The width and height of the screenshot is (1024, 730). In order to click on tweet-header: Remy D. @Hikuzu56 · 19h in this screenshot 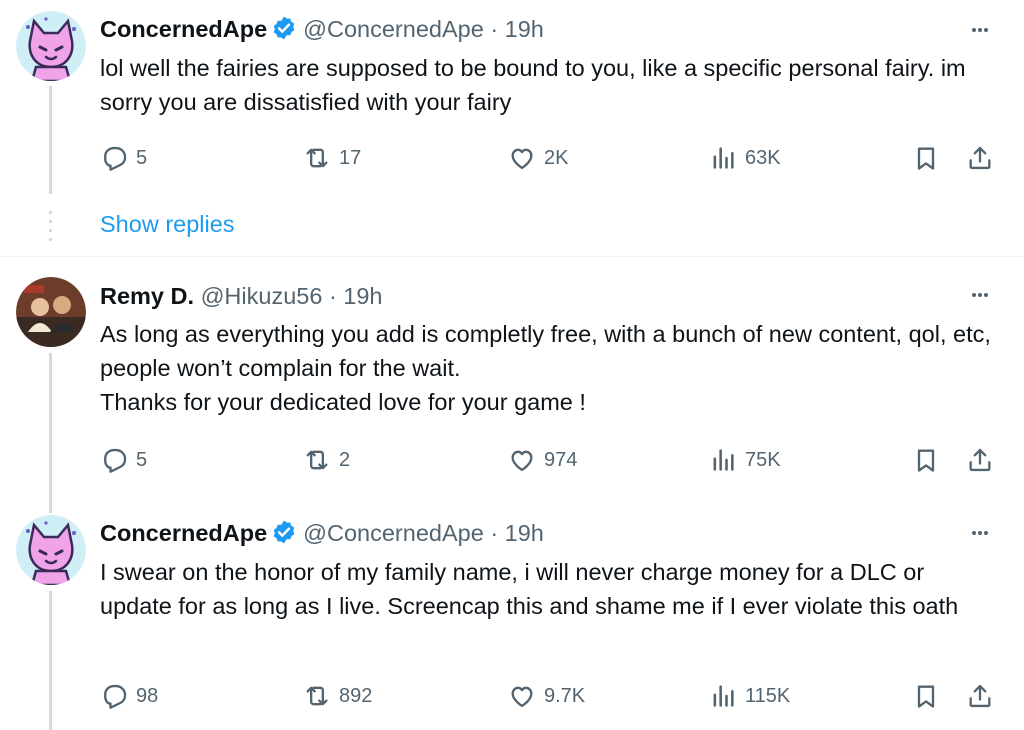, I will do `click(241, 296)`.